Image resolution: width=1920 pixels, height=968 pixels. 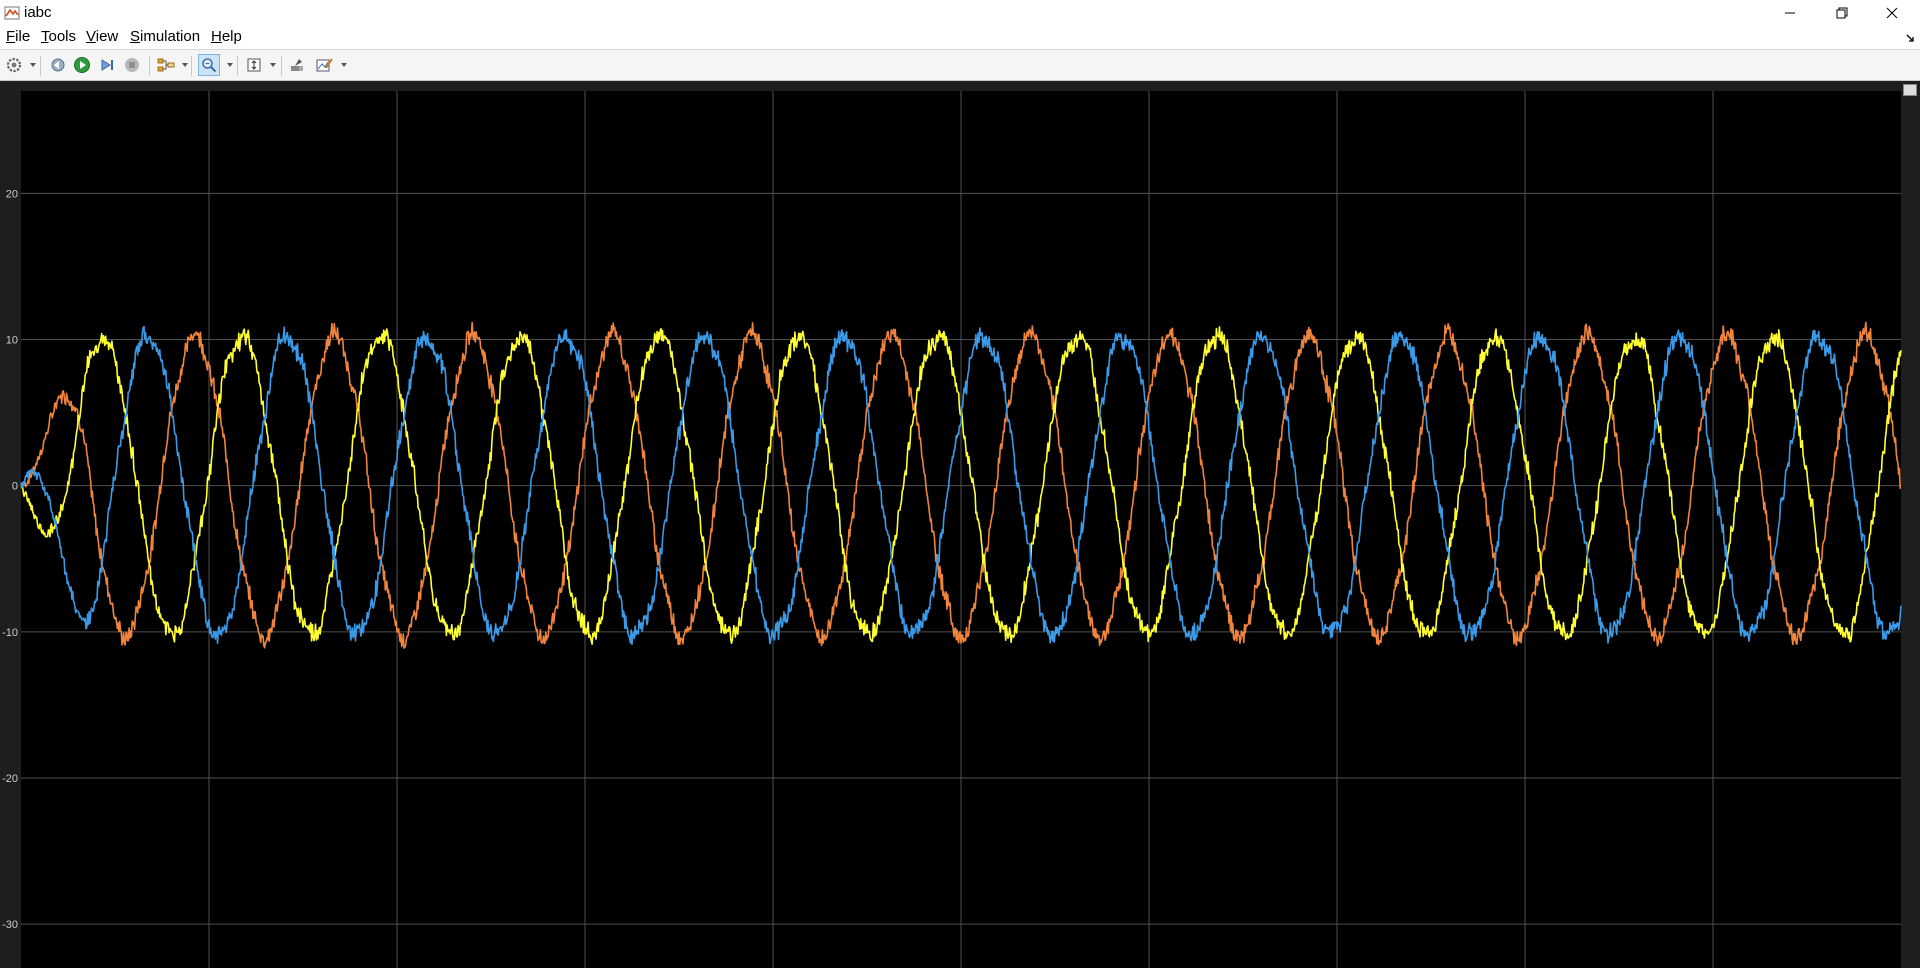 I want to click on title-bar: iabc, so click(x=960, y=13).